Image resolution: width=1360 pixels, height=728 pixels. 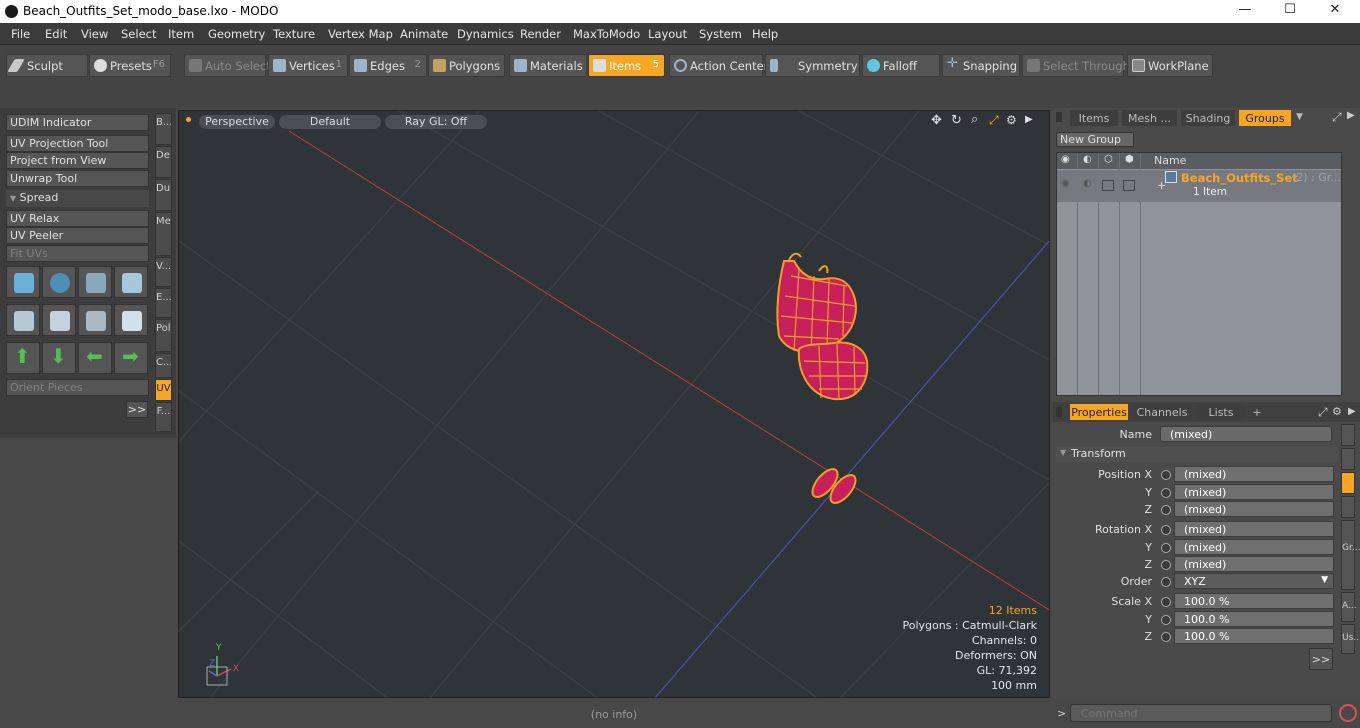 I want to click on align-down-button: ⬇, so click(x=59, y=358).